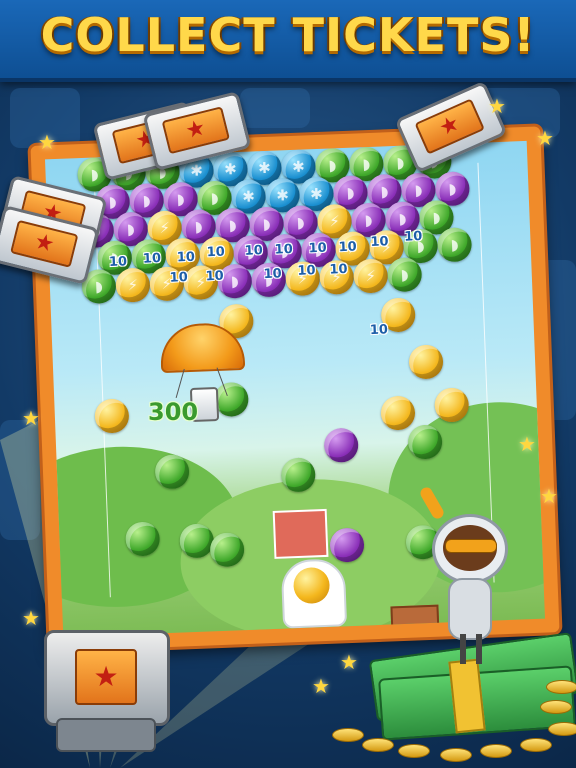 The width and height of the screenshot is (576, 768). I want to click on purple-bubble, so click(341, 445).